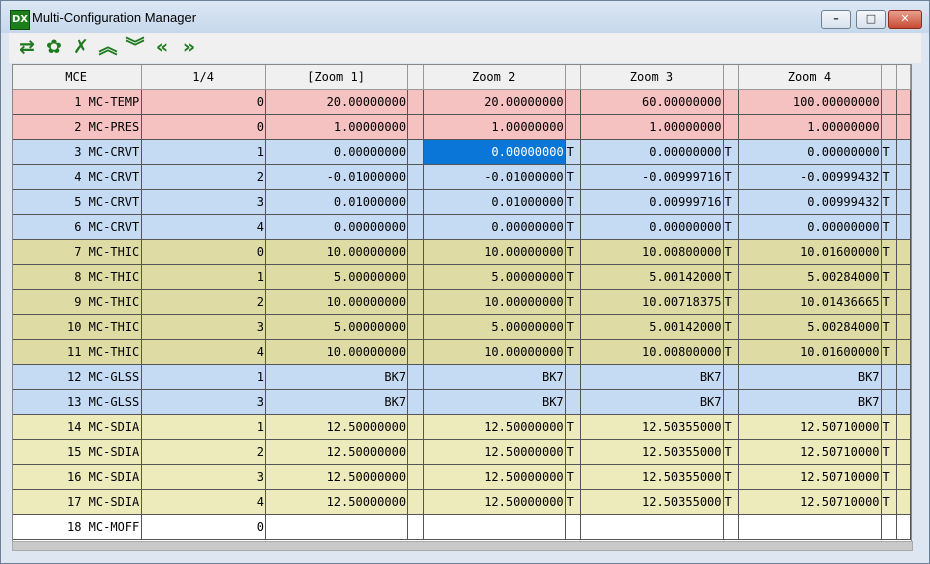 The width and height of the screenshot is (930, 564). Describe the element at coordinates (337, 527) in the screenshot. I see `config-value-cell` at that location.